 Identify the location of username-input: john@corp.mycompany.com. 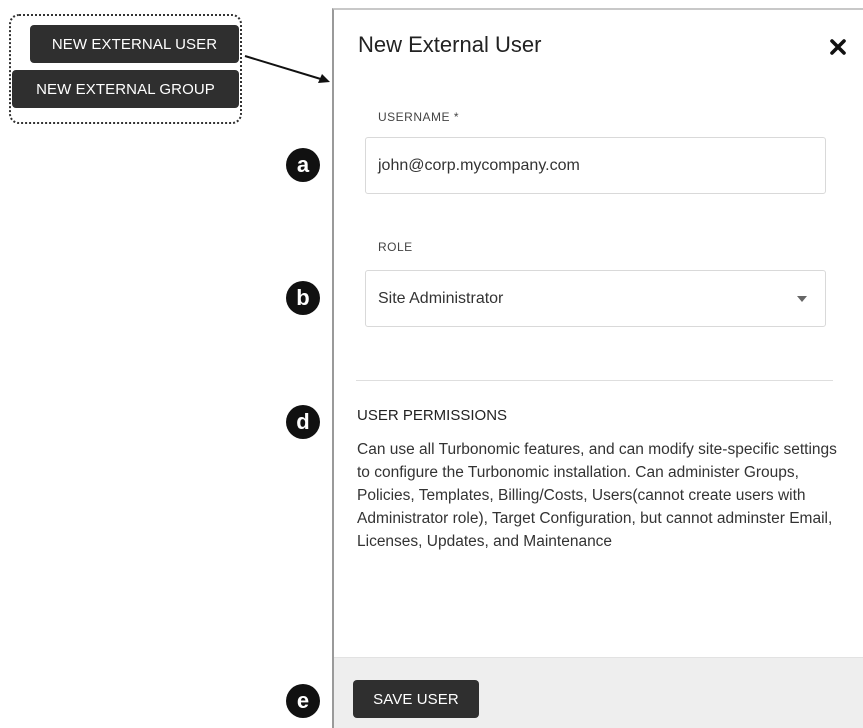
(595, 165).